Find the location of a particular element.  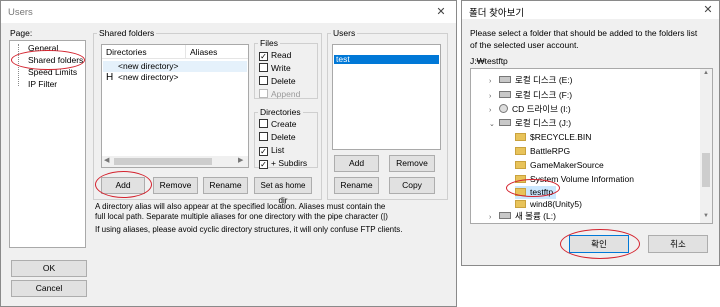

tree-item-drive-l: › 새 볼륨 (L:) is located at coordinates (522, 216).